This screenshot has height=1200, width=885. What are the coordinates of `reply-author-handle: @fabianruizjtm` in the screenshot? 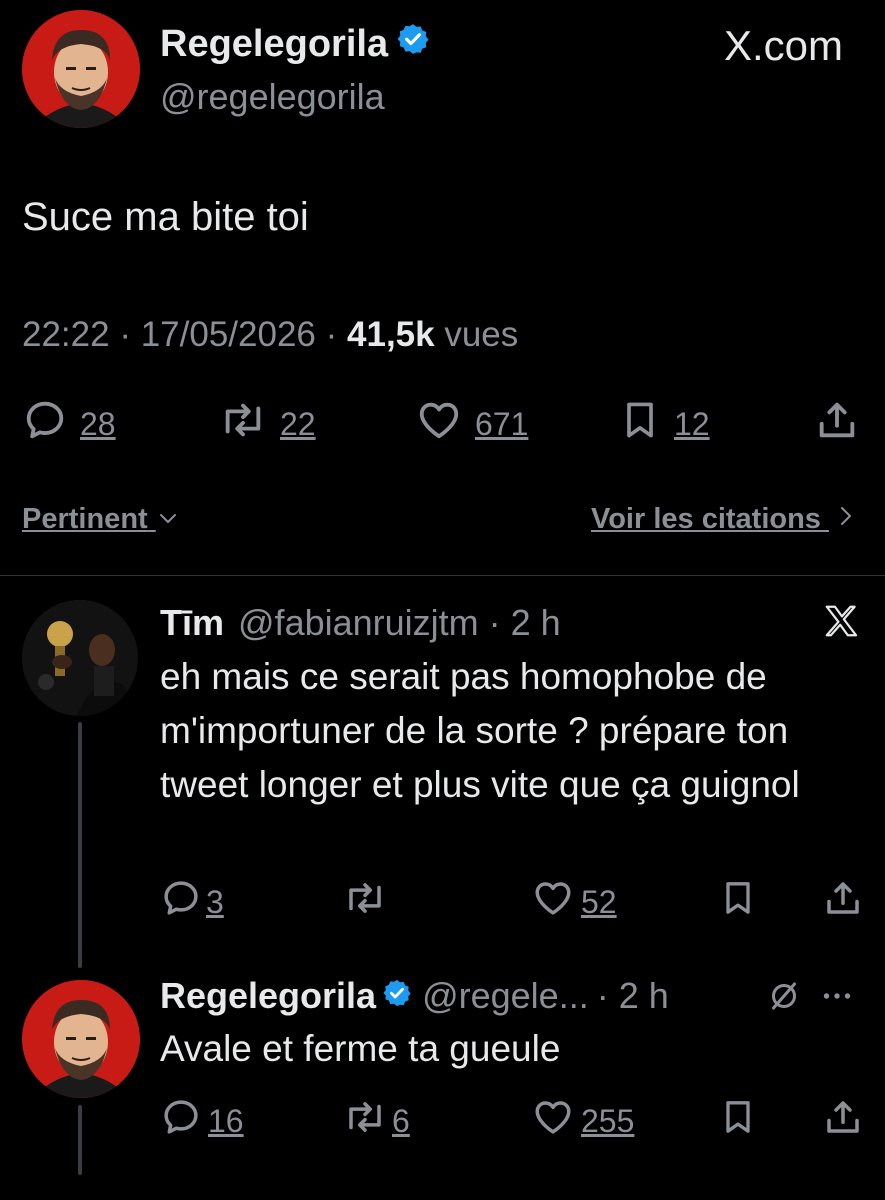 It's located at (358, 623).